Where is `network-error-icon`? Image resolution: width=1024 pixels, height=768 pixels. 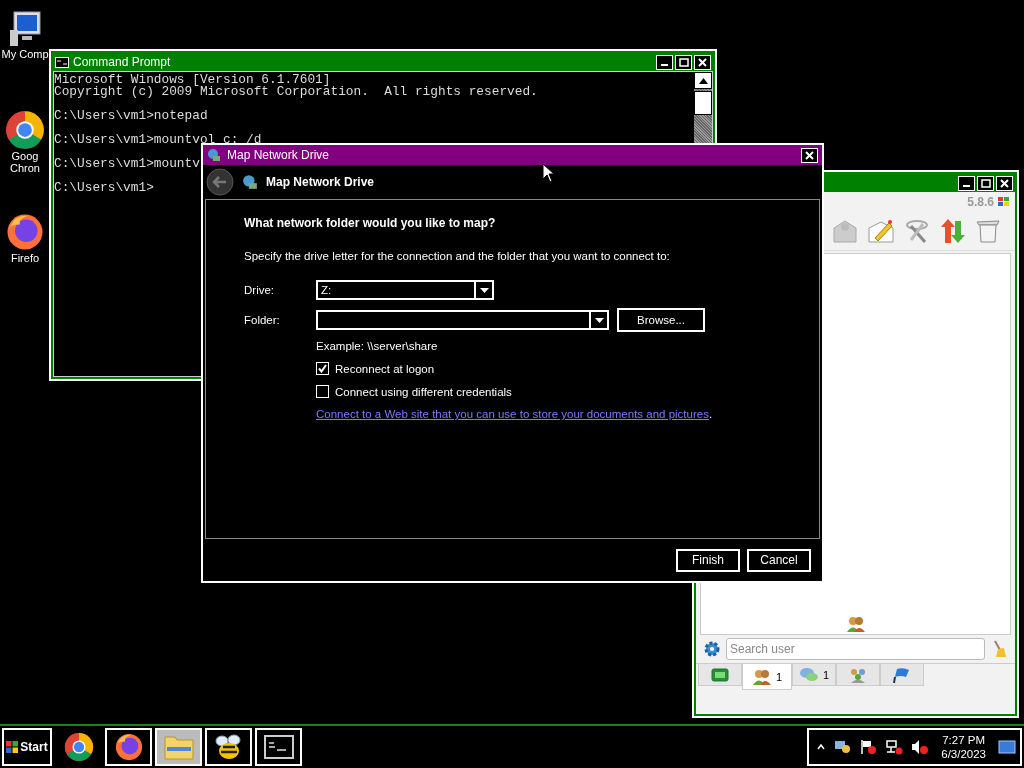
network-error-icon is located at coordinates (894, 747).